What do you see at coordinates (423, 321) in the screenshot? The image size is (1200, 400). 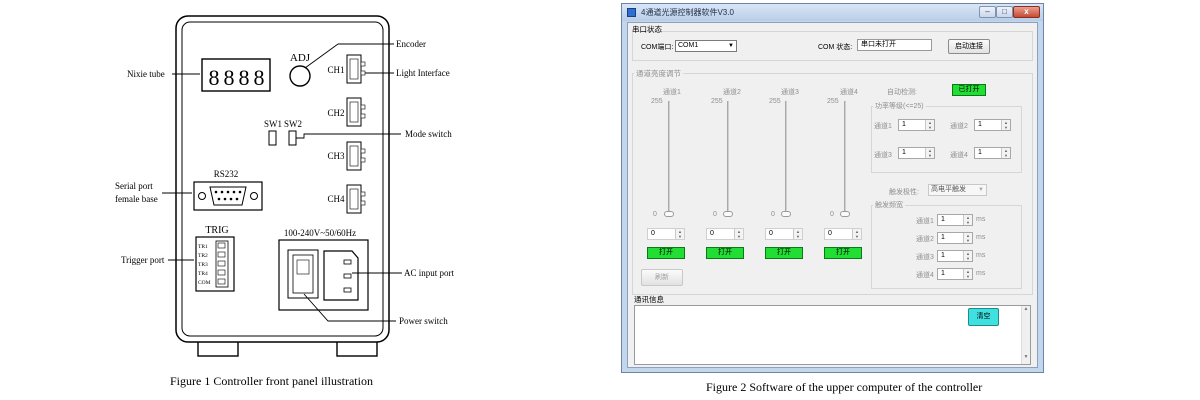 I see `callout-power-switch: Power switch` at bounding box center [423, 321].